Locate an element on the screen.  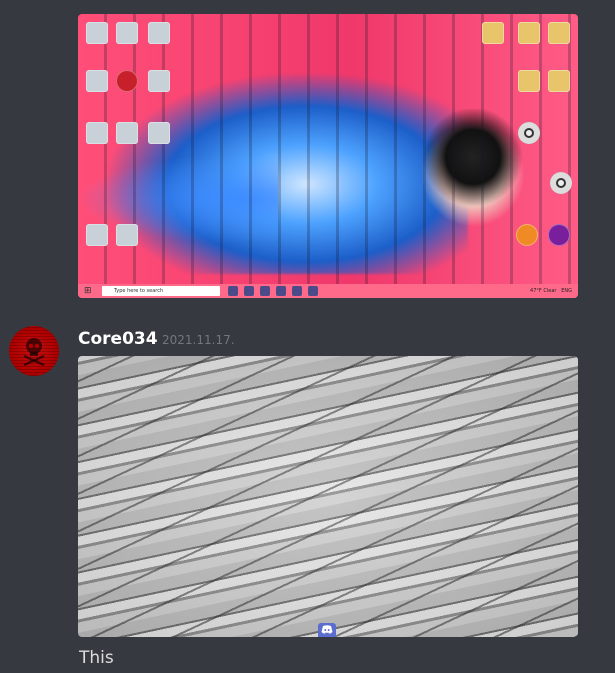
timestamp: 2021.11.17. is located at coordinates (198, 340).